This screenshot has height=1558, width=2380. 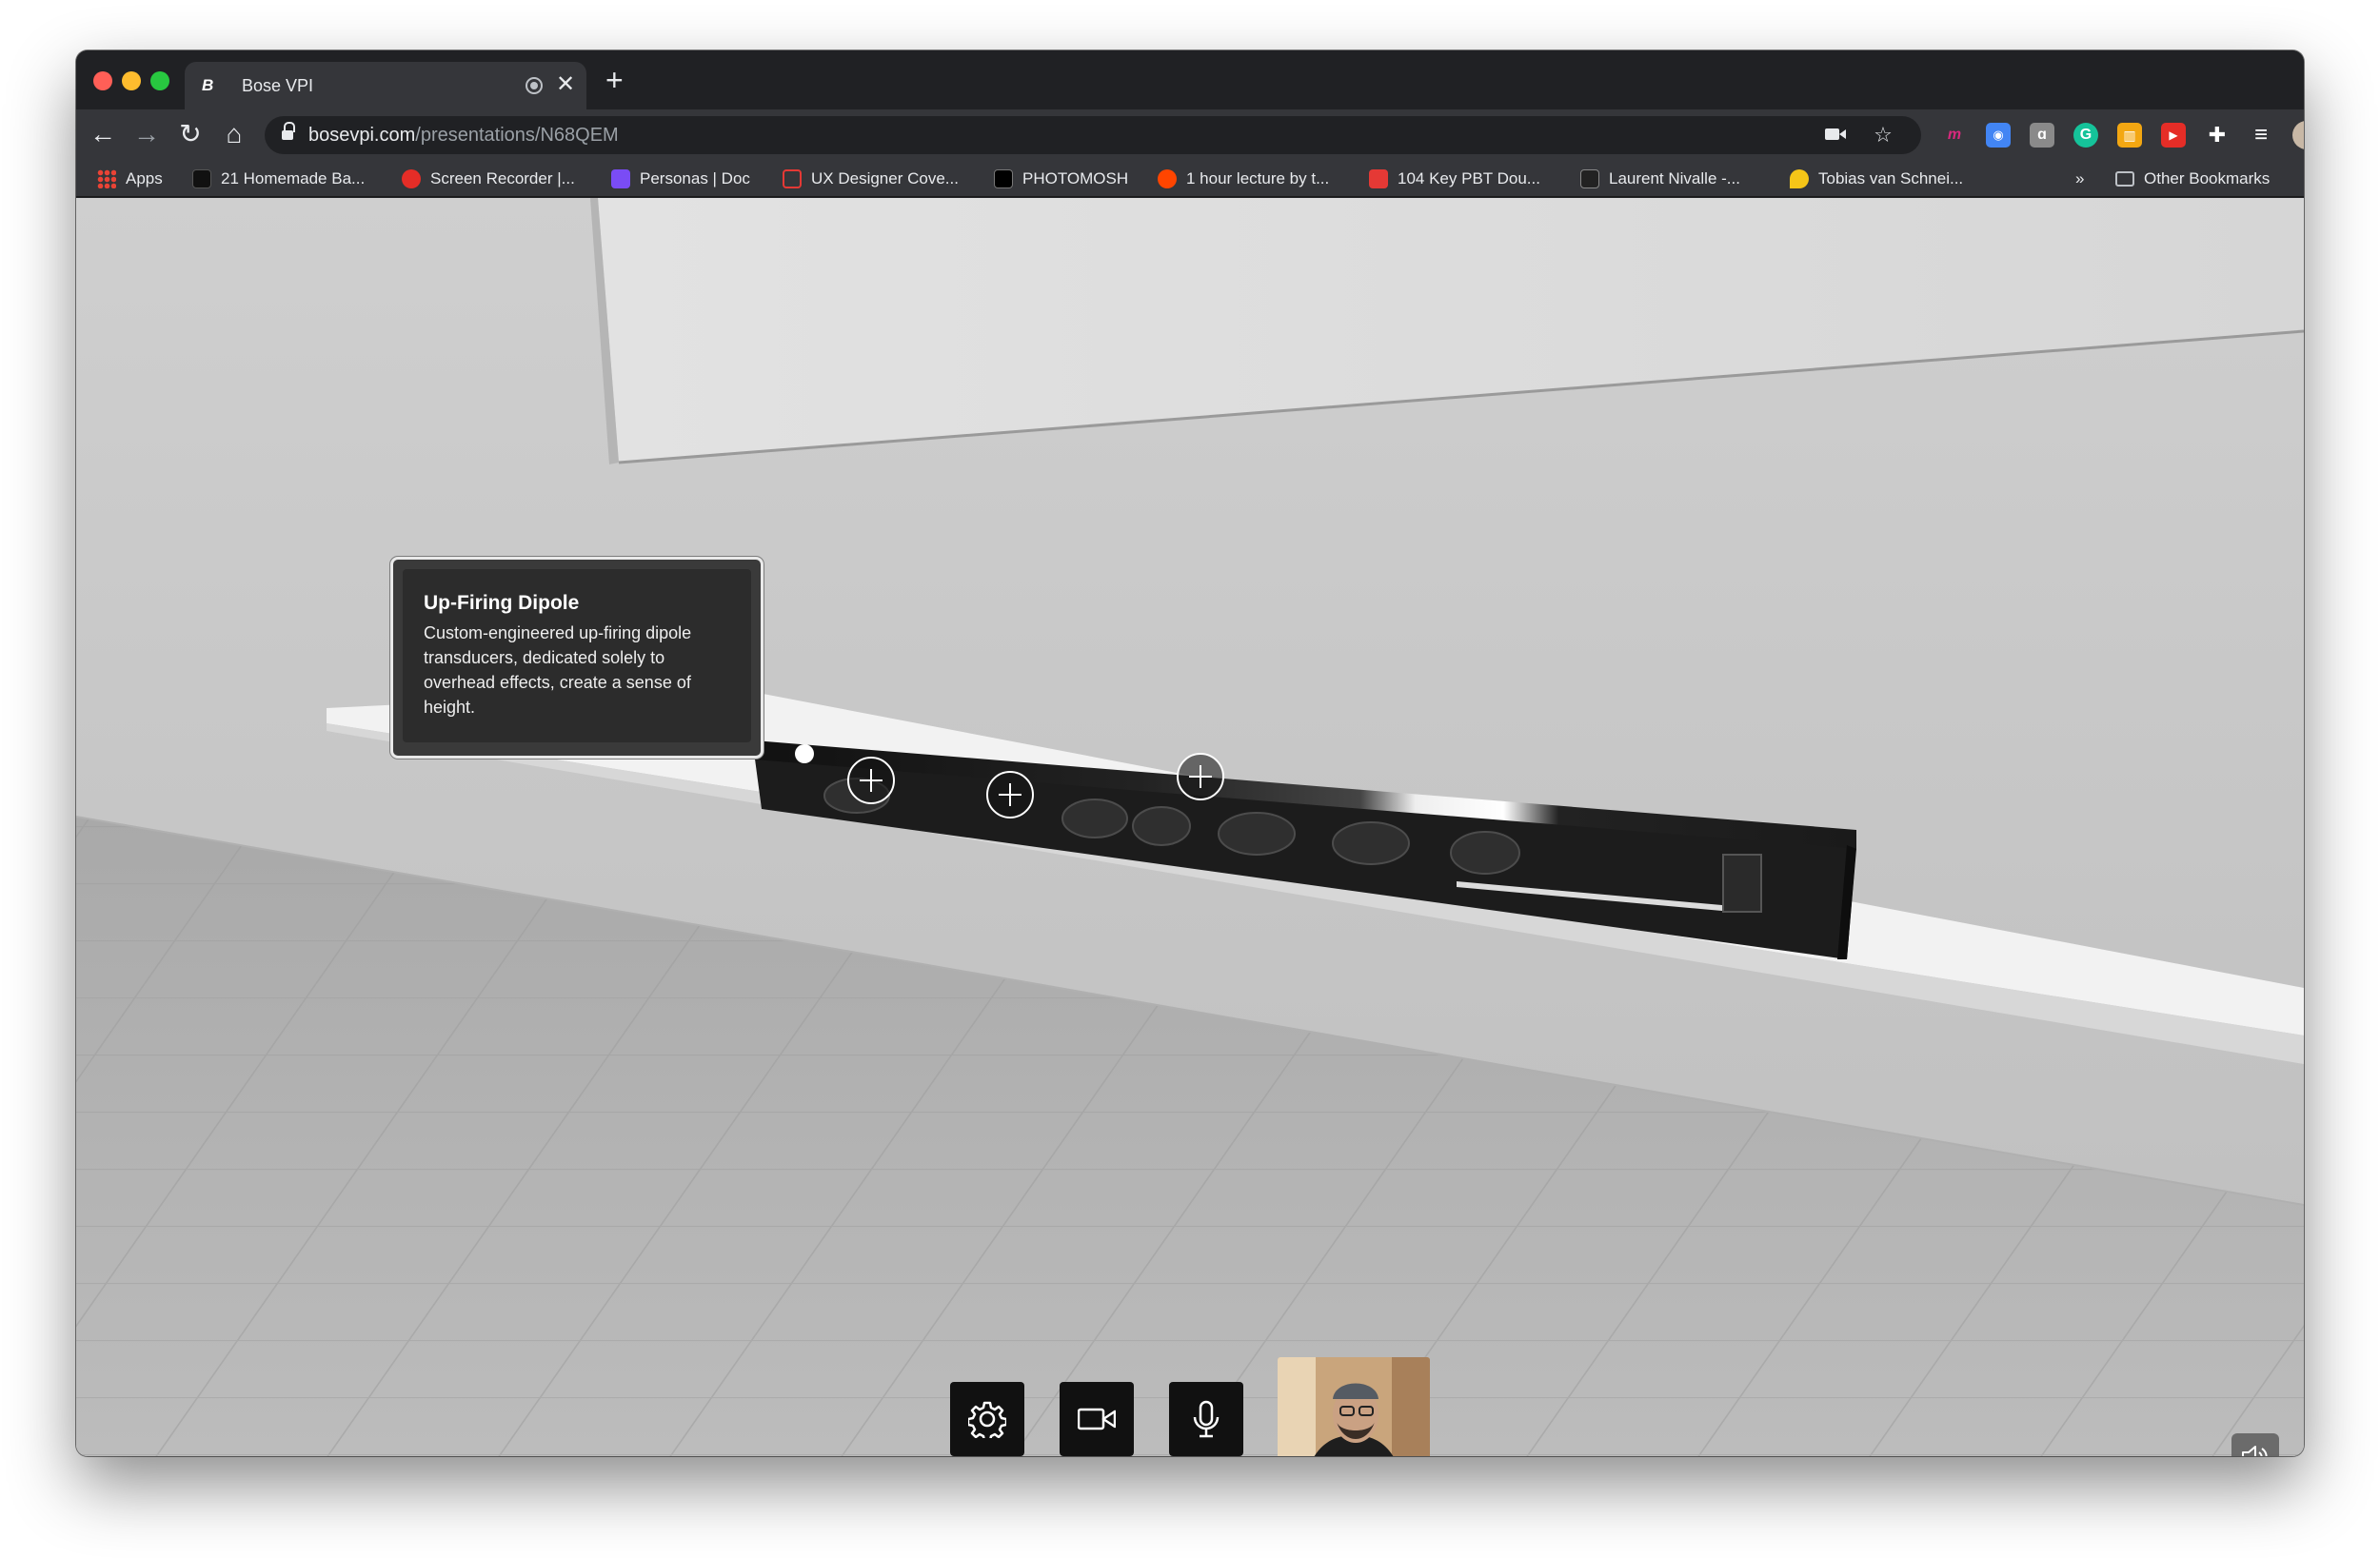 I want to click on tab-strip: B Bose VPI ✕ +, so click(x=1190, y=79).